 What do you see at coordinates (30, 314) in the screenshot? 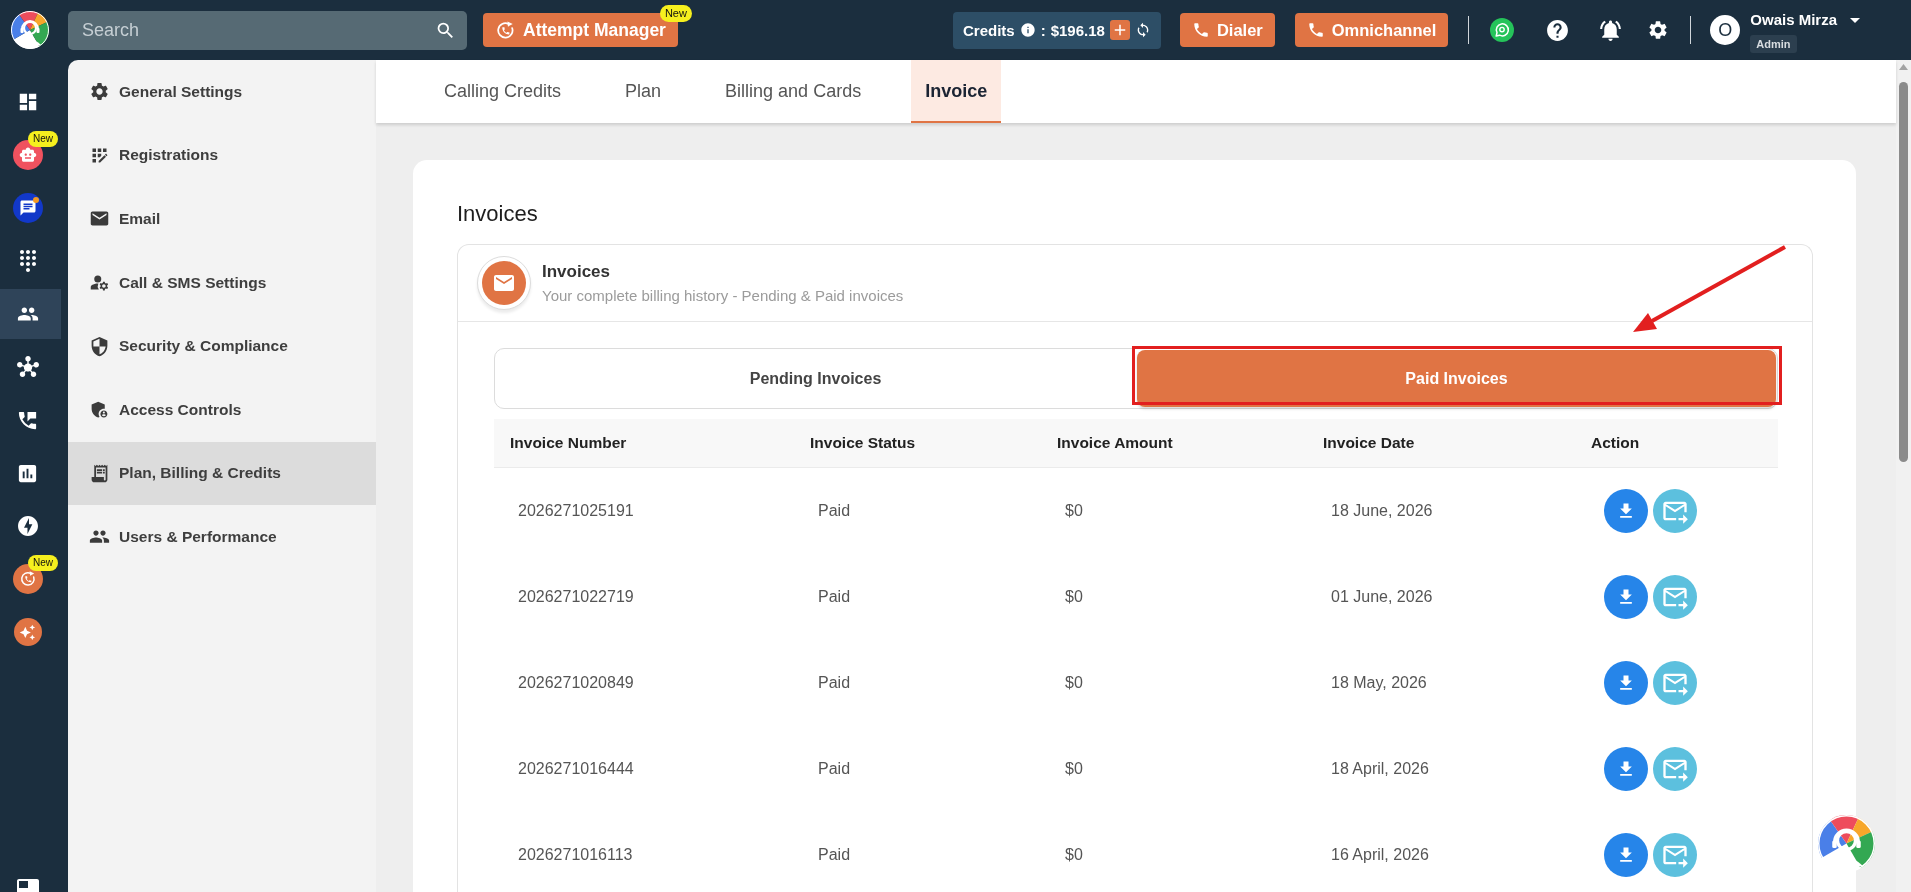
I see `nav-button` at bounding box center [30, 314].